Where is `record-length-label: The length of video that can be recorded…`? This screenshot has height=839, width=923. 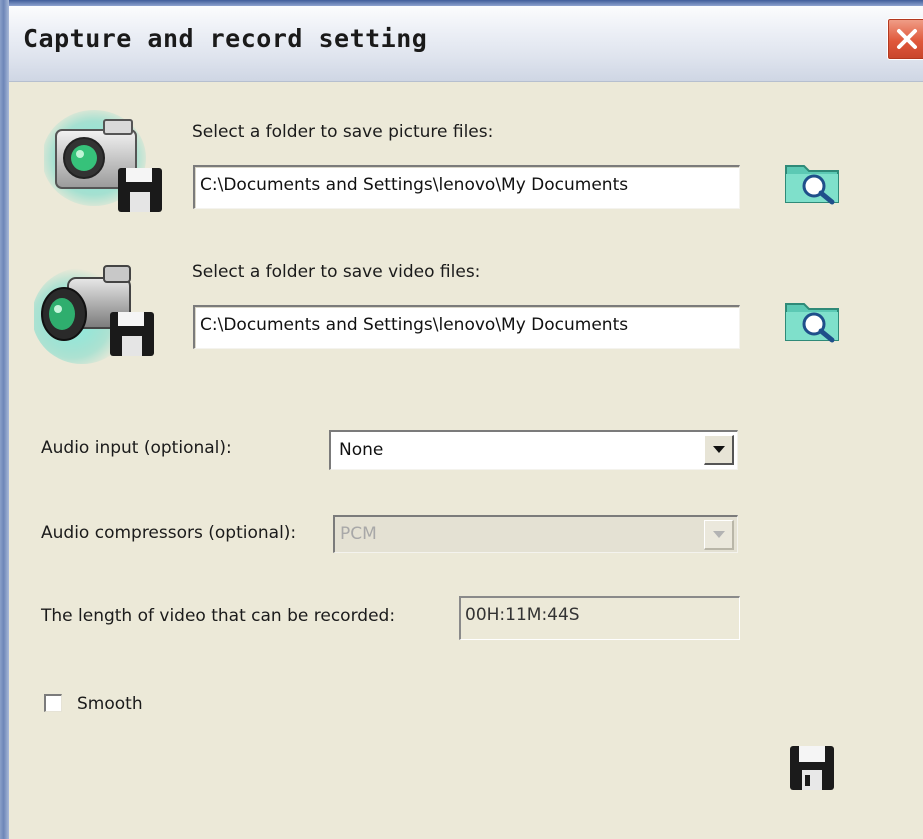
record-length-label: The length of video that can be recorded… is located at coordinates (218, 616).